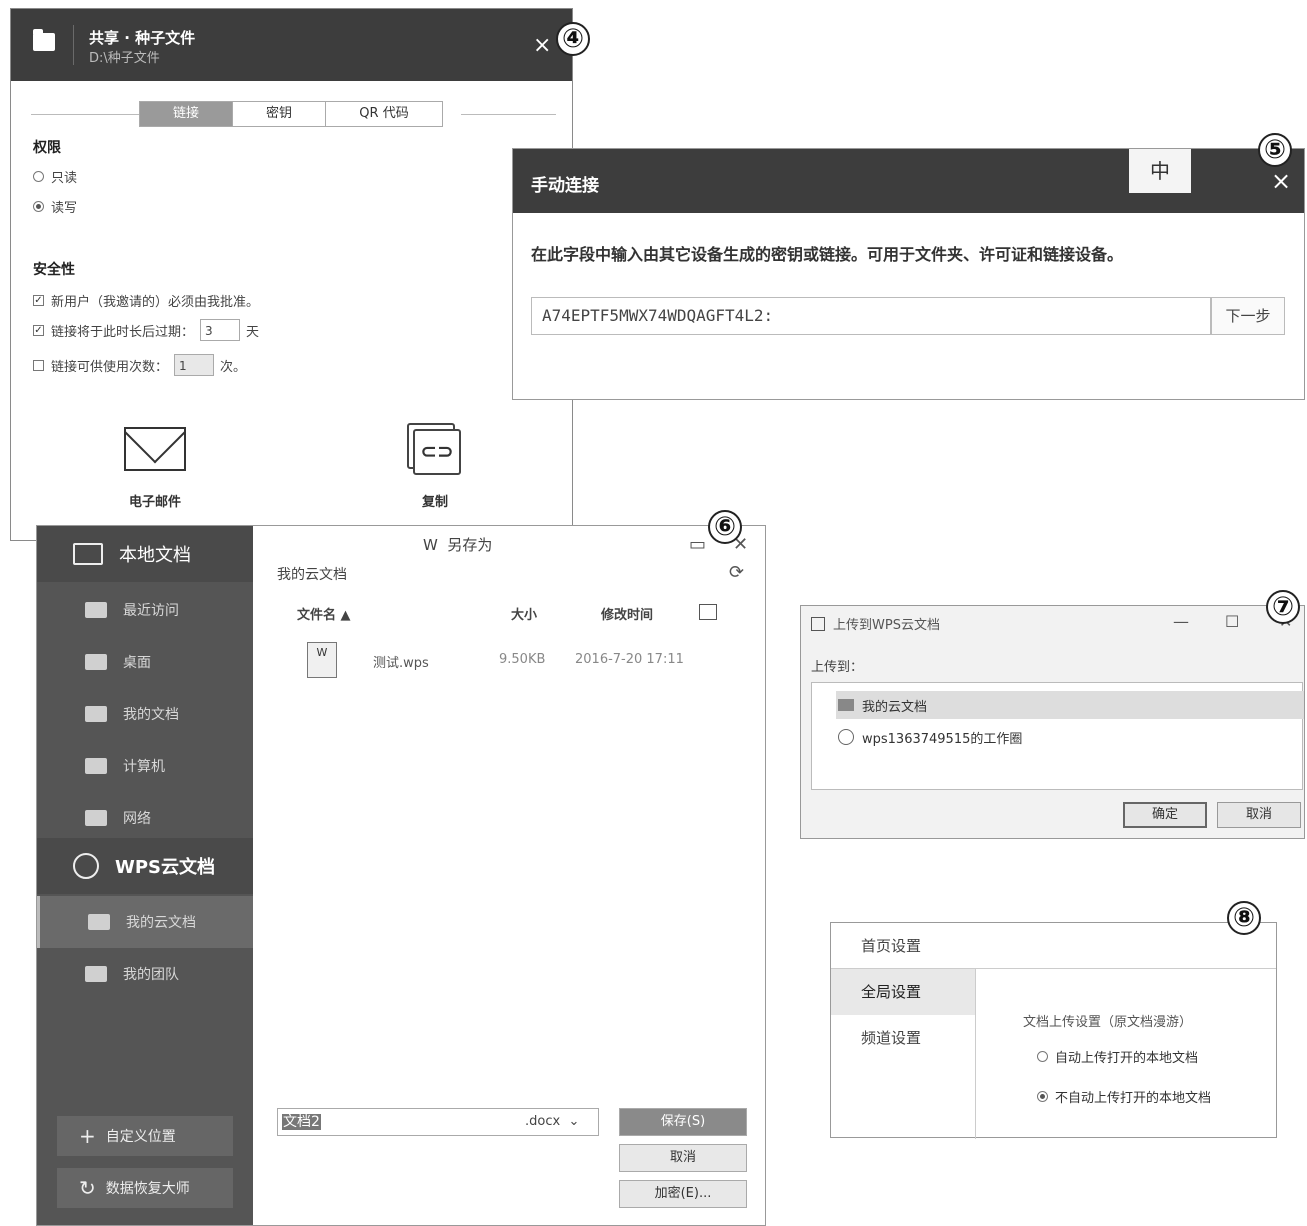 Image resolution: width=1307 pixels, height=1226 pixels. I want to click on tab-qr-code: QR 代码, so click(384, 114).